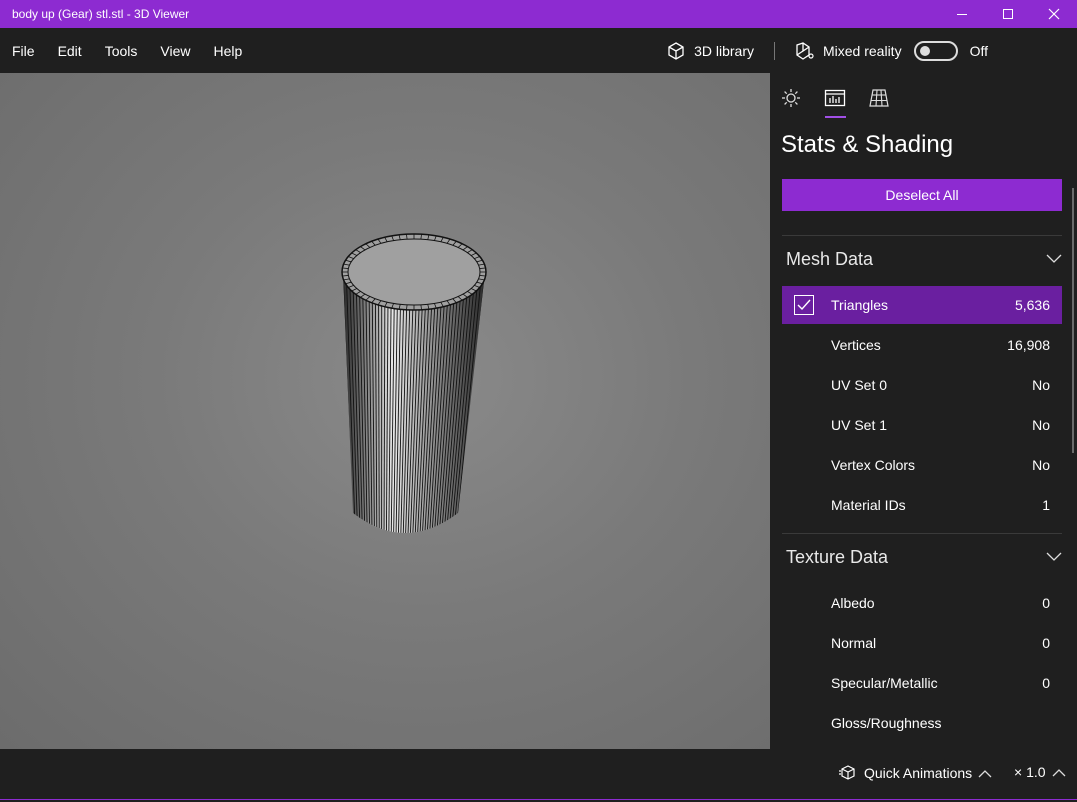 The height and width of the screenshot is (802, 1077). Describe the element at coordinates (868, 505) in the screenshot. I see `mesh-row-label: Material IDs` at that location.